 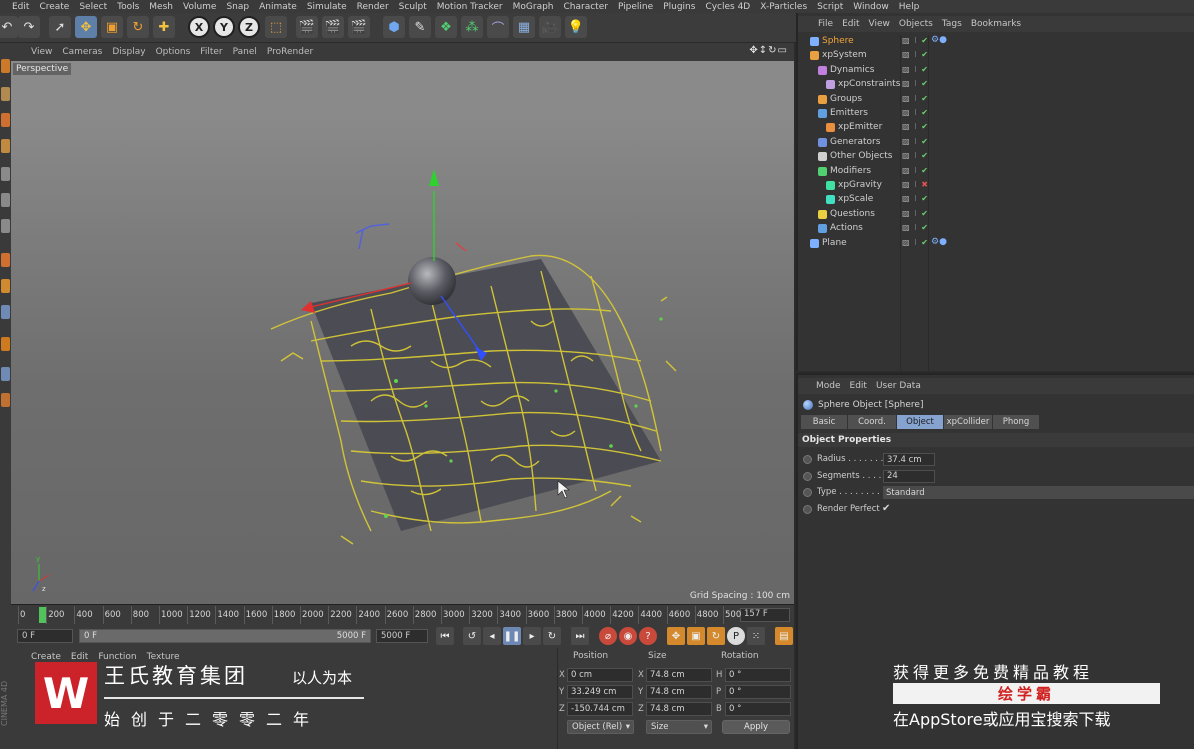 I want to click on point-level-key-button: ⁙, so click(x=756, y=636).